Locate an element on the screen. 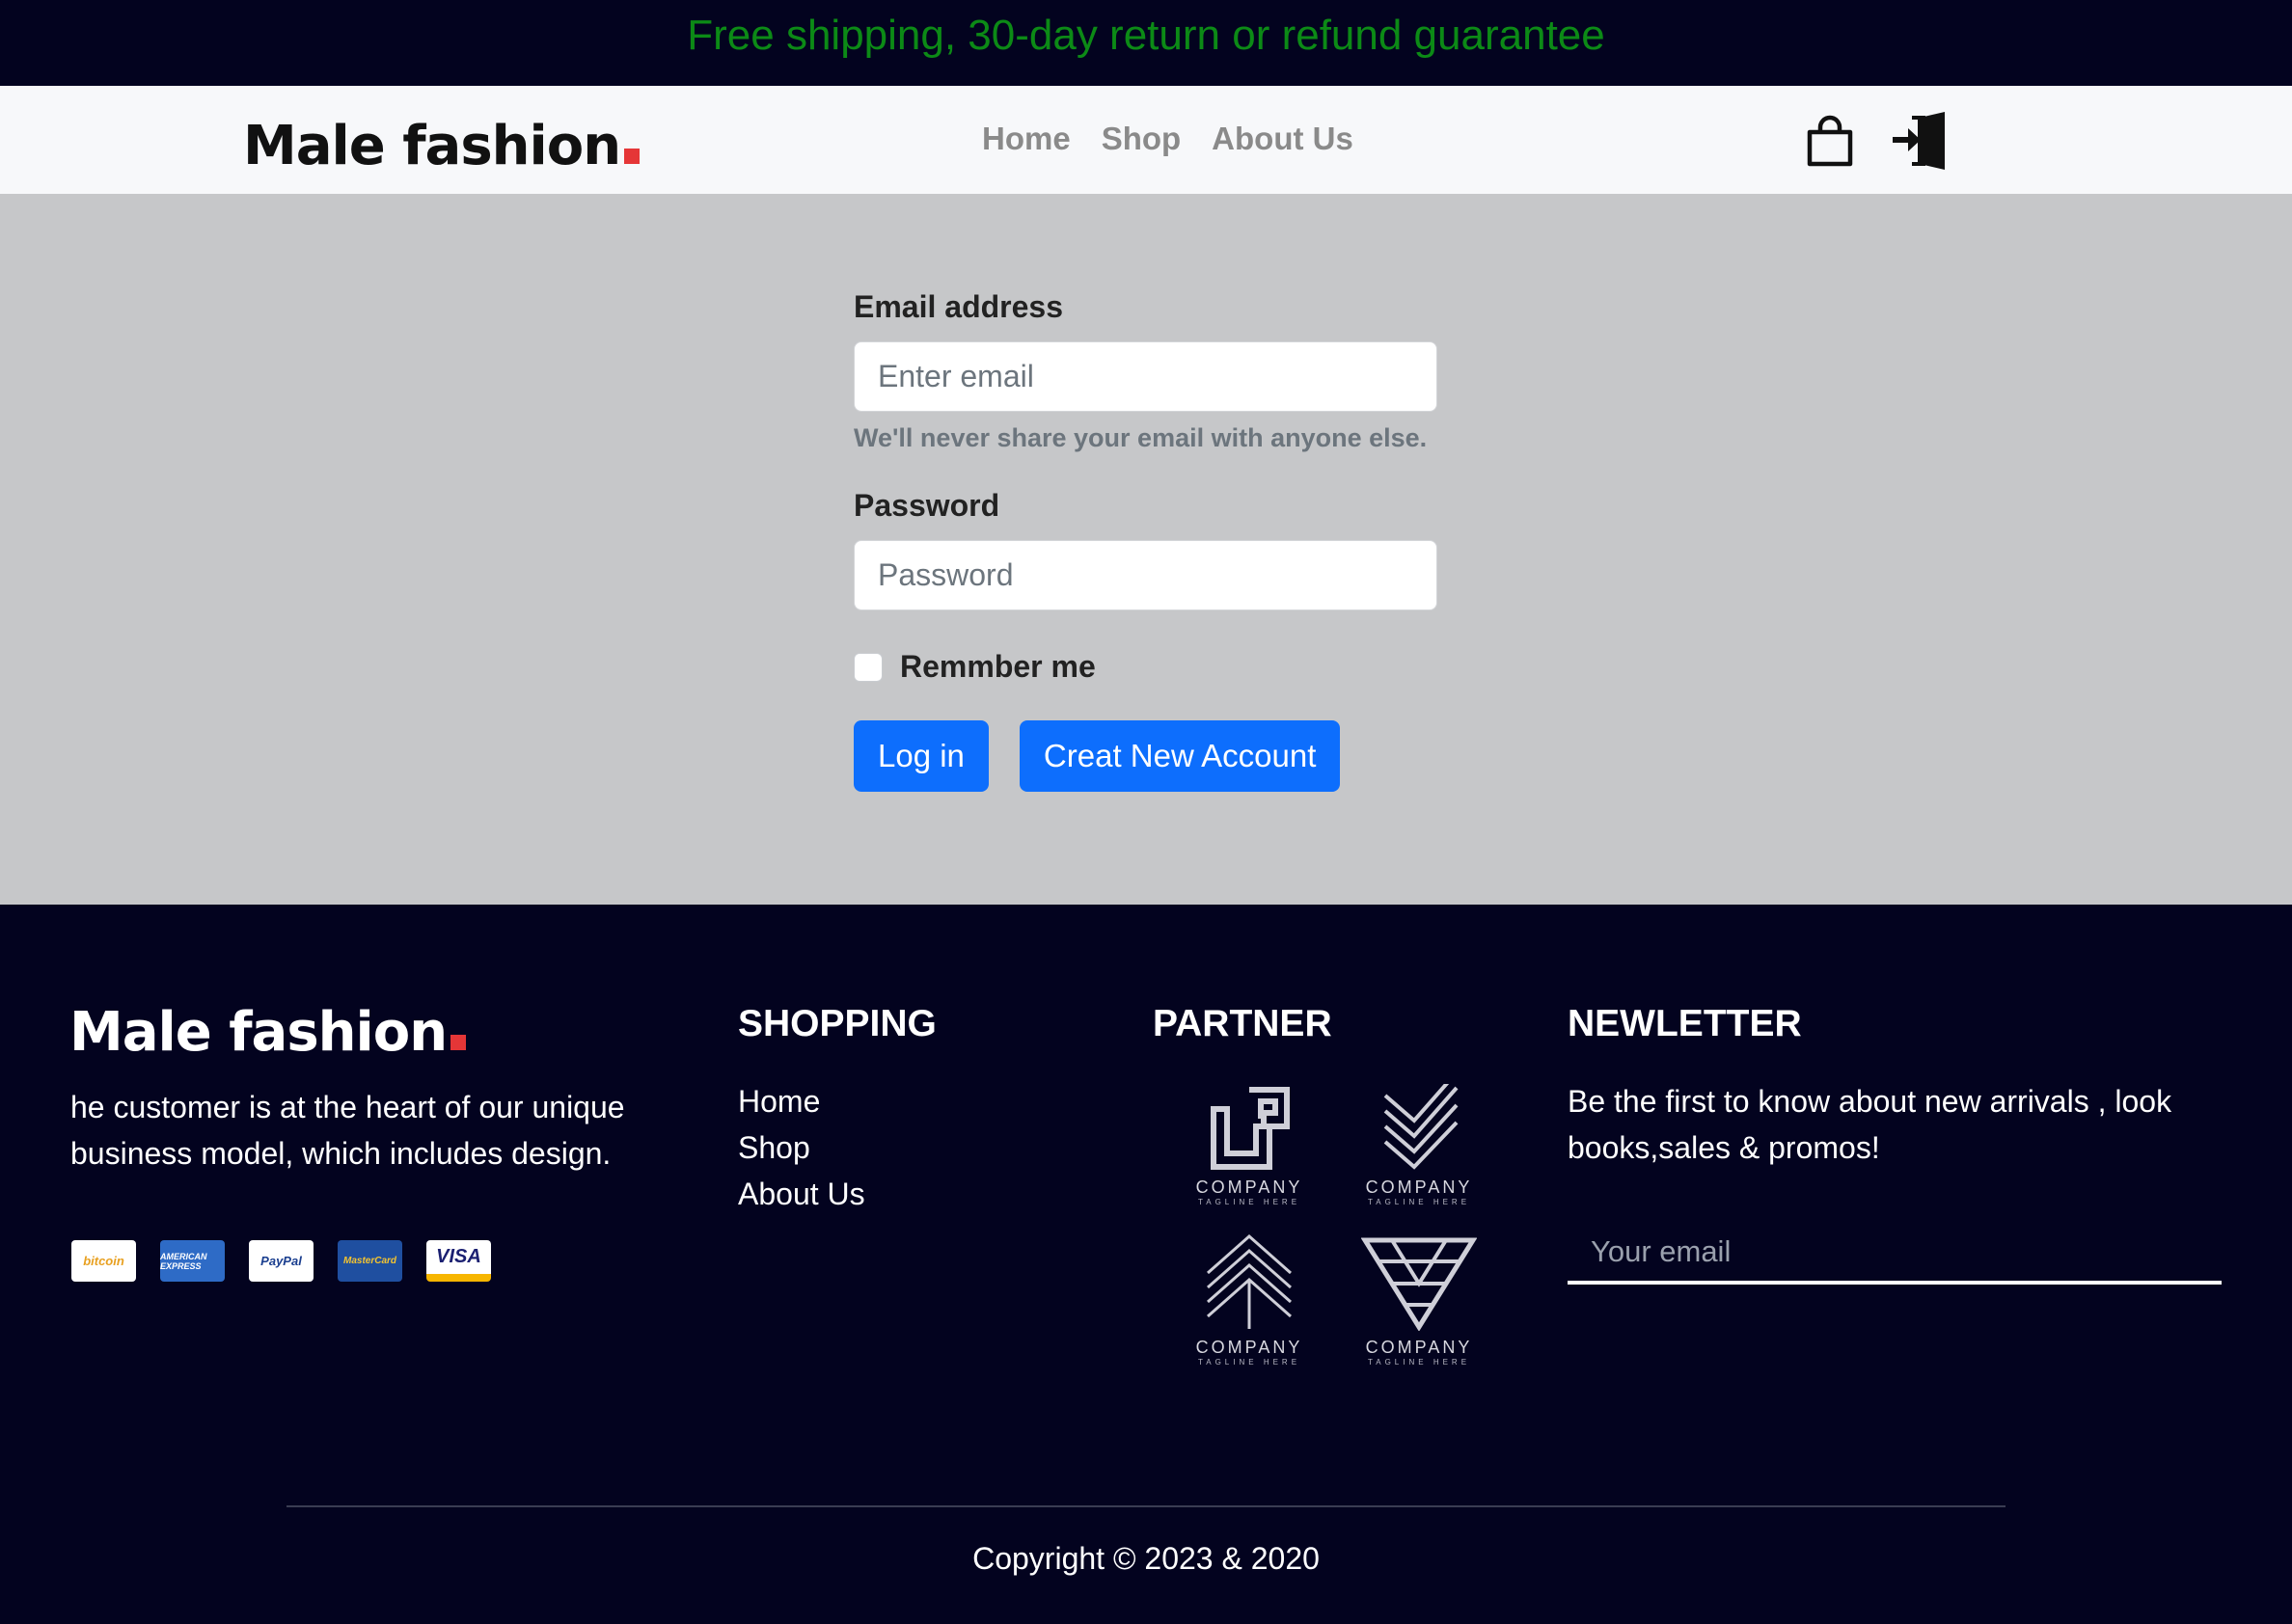  square-mark-icon is located at coordinates (1250, 1128).